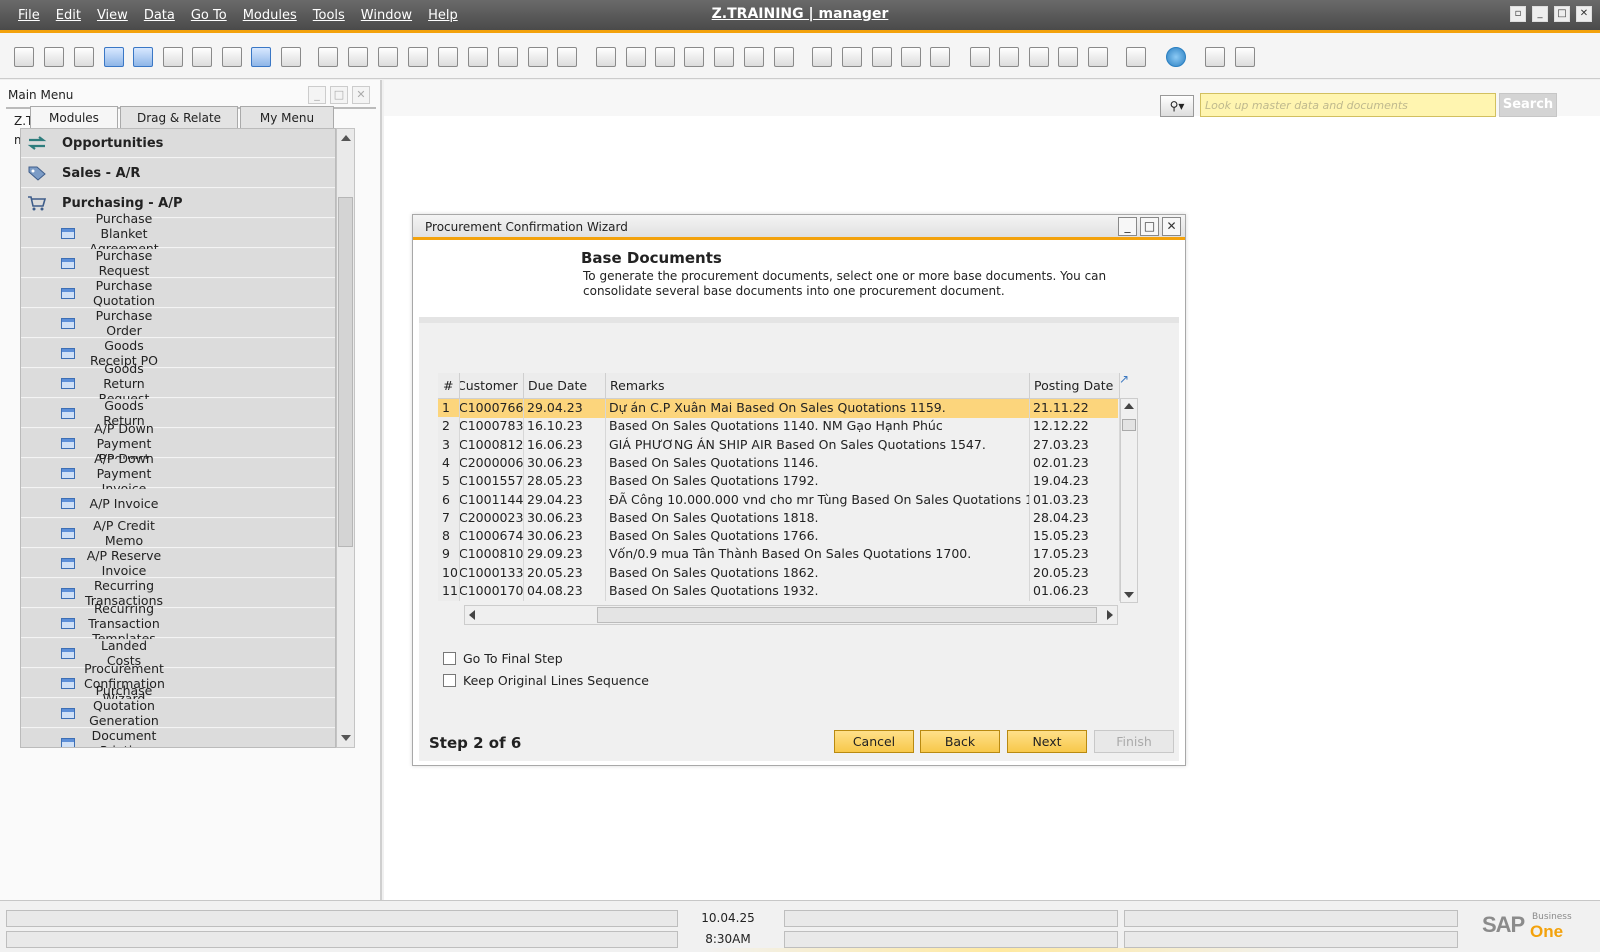 This screenshot has height=952, width=1600. I want to click on calendar-icon, so click(980, 57).